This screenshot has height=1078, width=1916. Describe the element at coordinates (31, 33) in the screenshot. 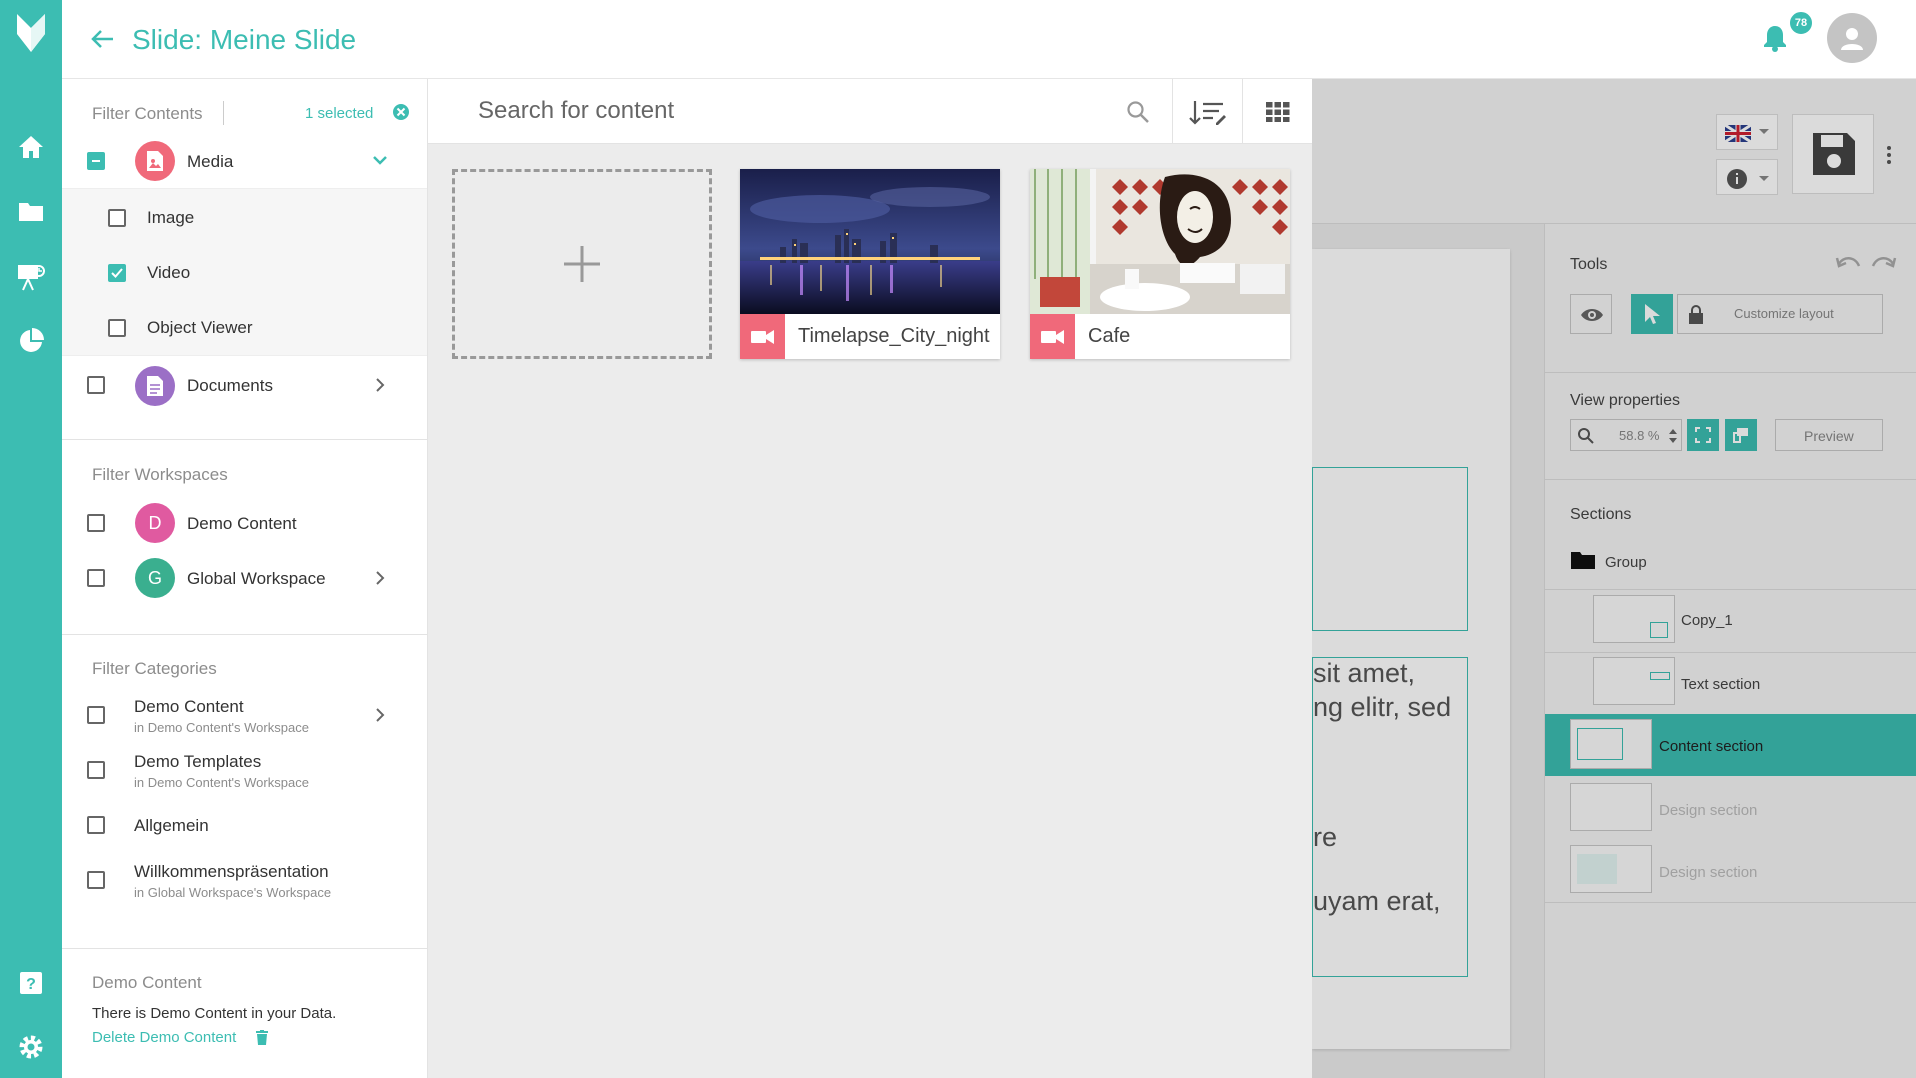

I see `logo-icon` at that location.